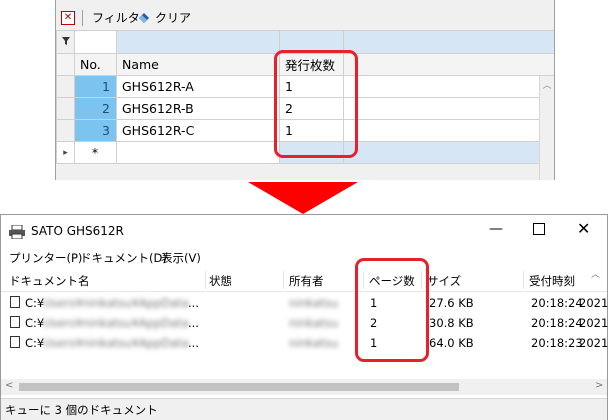 The width and height of the screenshot is (608, 420). I want to click on highlight-count-column, so click(316, 104).